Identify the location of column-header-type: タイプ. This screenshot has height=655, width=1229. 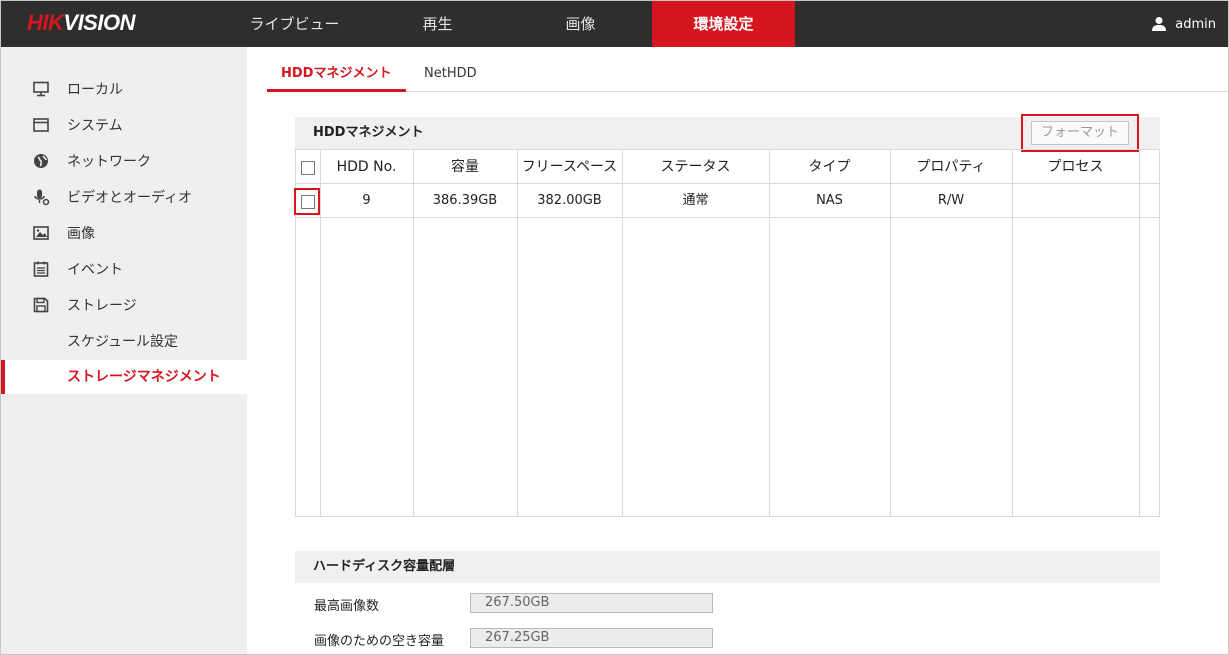
(829, 167).